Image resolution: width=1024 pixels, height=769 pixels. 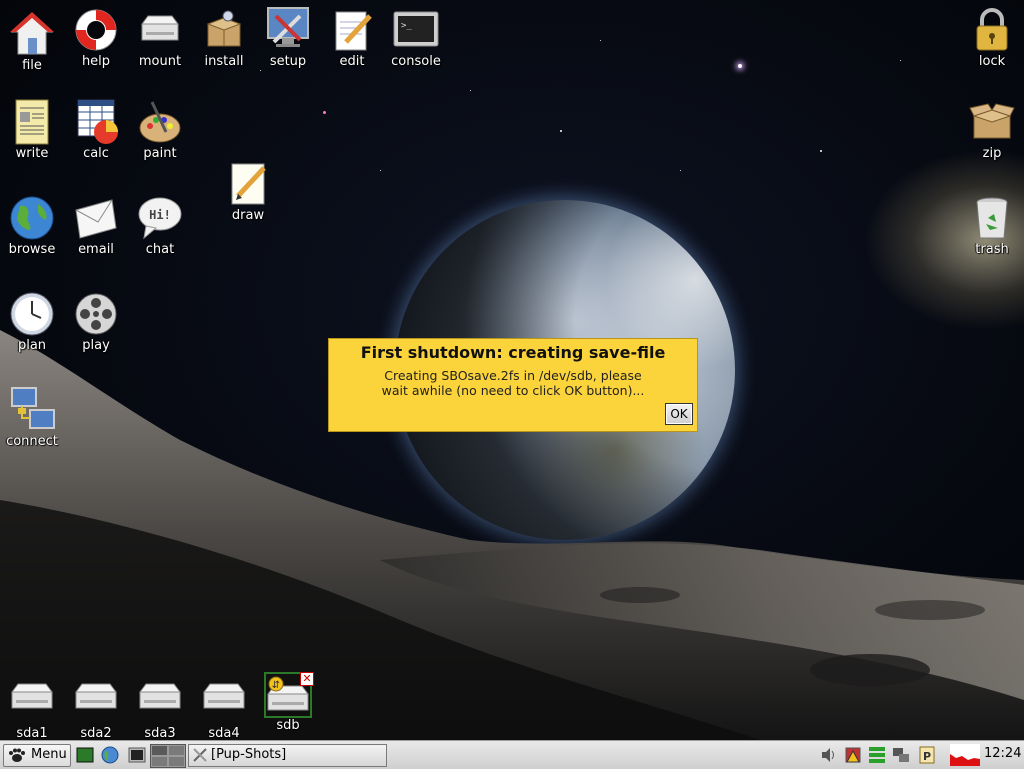 What do you see at coordinates (352, 61) in the screenshot?
I see `desktop-icon-label: edit` at bounding box center [352, 61].